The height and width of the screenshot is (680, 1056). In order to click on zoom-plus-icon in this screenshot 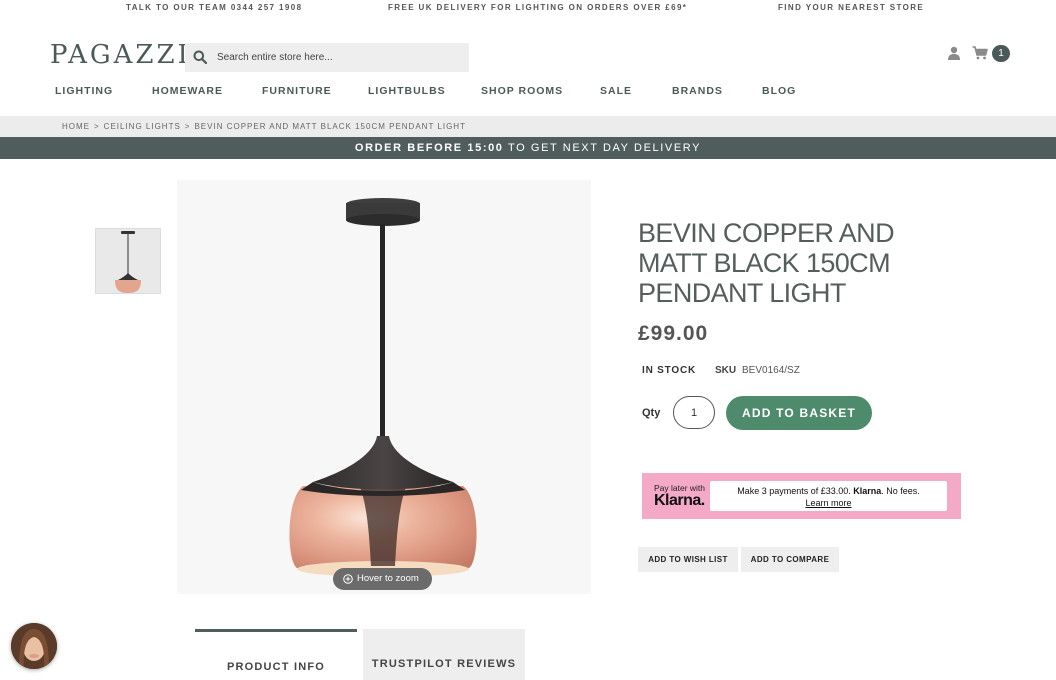, I will do `click(348, 579)`.